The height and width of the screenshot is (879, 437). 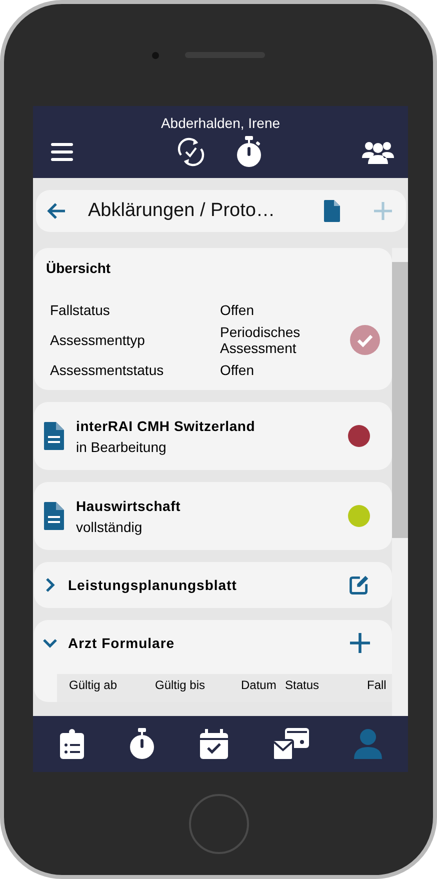 What do you see at coordinates (80, 310) in the screenshot?
I see `field-label: Fallstatus` at bounding box center [80, 310].